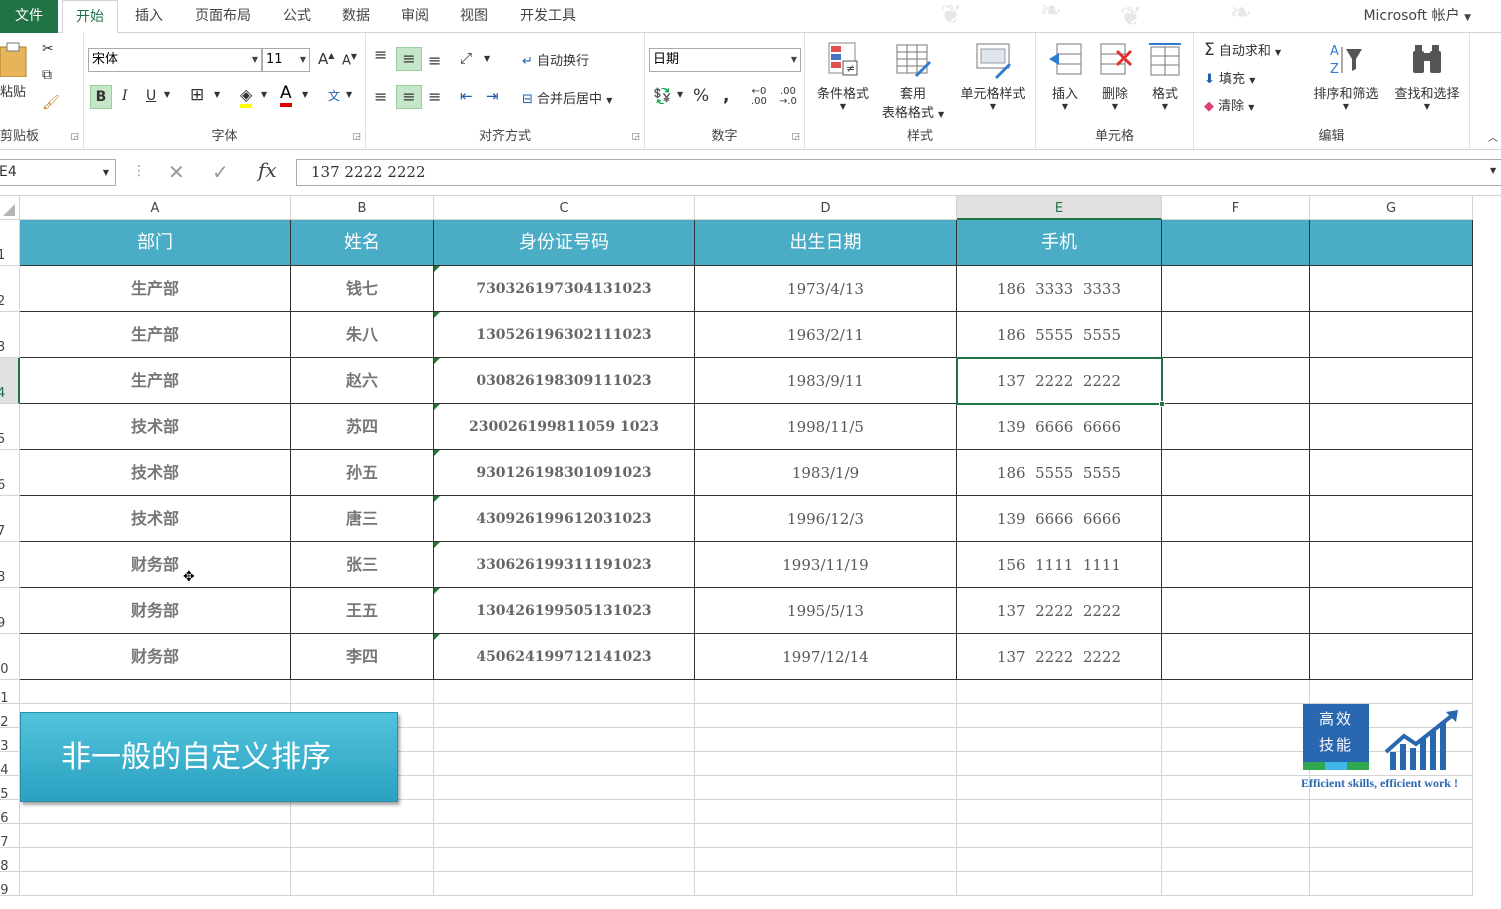 Image resolution: width=1501 pixels, height=909 pixels. I want to click on table-cell: 1997/12/14, so click(826, 657).